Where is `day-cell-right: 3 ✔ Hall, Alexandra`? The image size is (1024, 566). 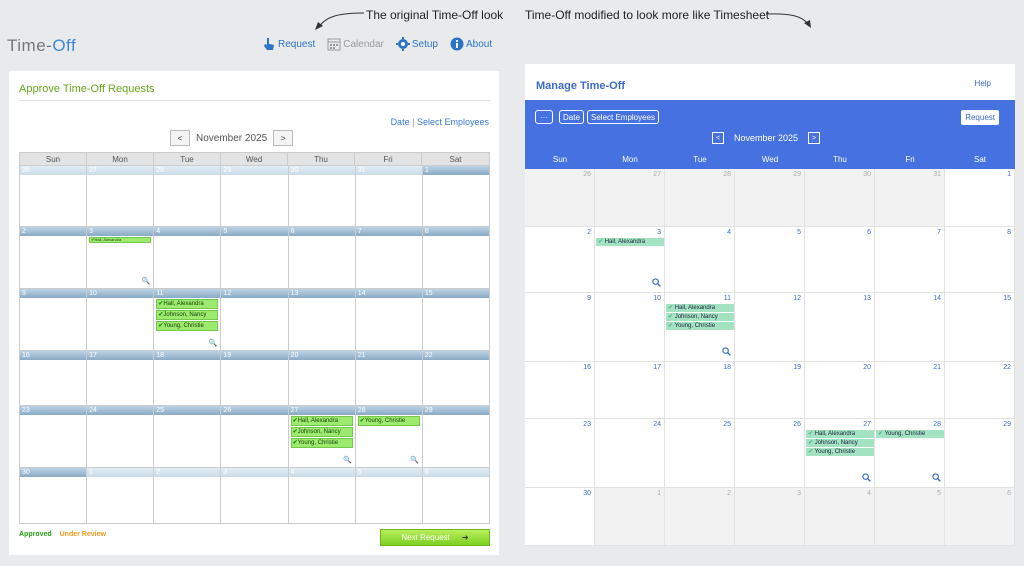
day-cell-right: 3 ✔ Hall, Alexandra is located at coordinates (630, 260).